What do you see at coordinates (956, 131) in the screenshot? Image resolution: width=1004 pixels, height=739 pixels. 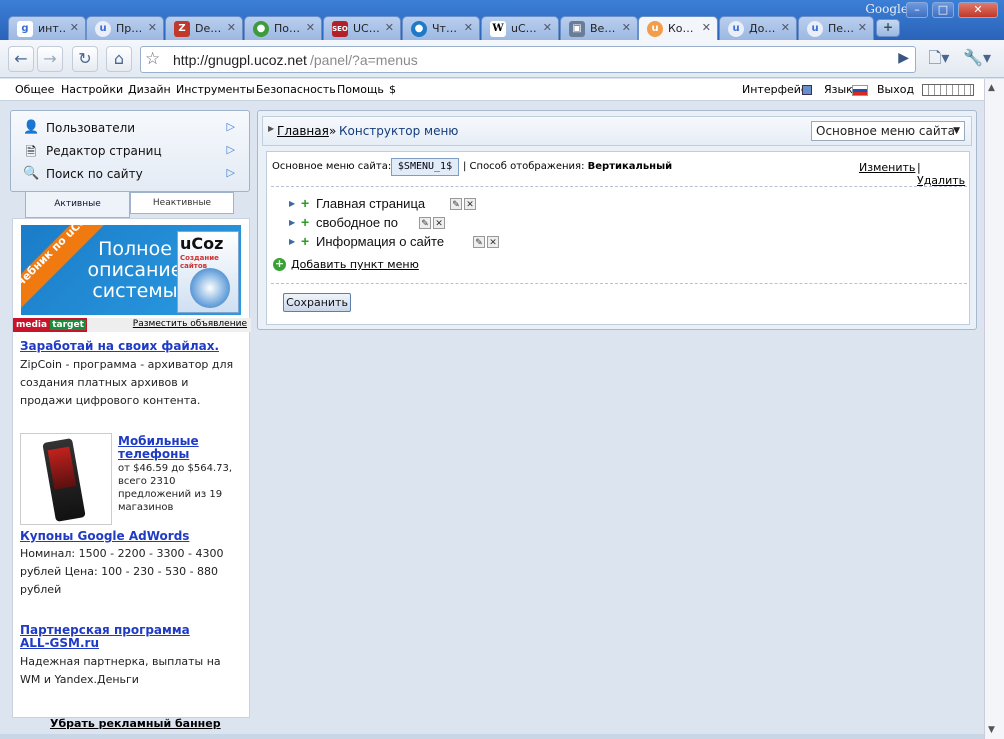 I see `chevron-down-icon: ▼` at bounding box center [956, 131].